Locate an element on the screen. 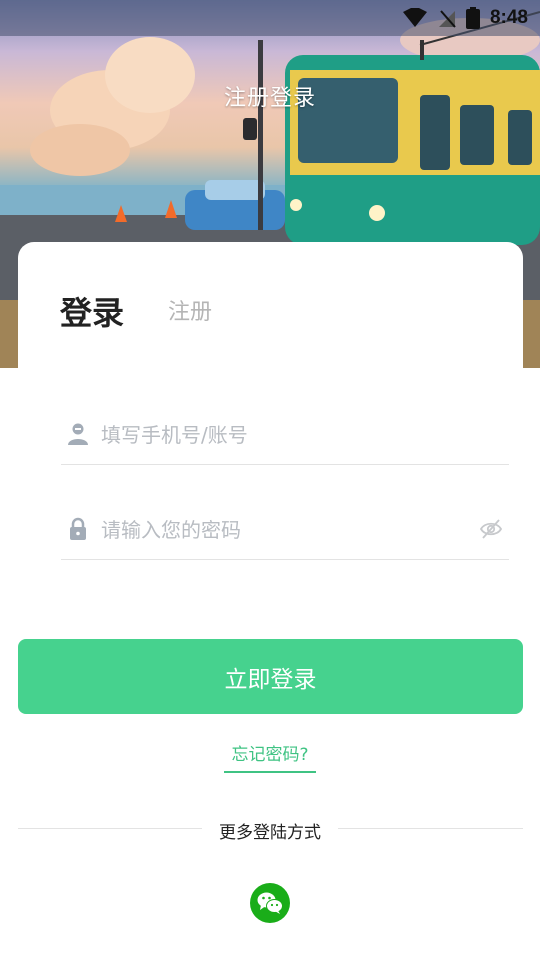 The height and width of the screenshot is (960, 540). wechat-icon is located at coordinates (270, 903).